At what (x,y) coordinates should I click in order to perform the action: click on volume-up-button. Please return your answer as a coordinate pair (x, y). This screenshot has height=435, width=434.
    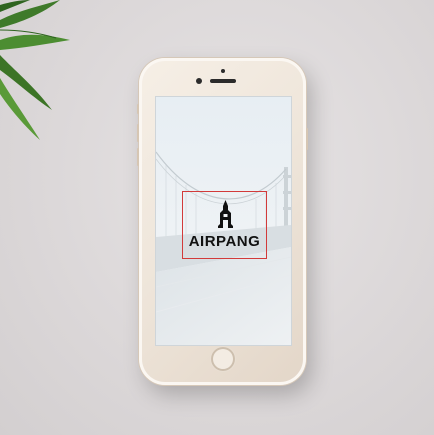
    Looking at the image, I should click on (138, 133).